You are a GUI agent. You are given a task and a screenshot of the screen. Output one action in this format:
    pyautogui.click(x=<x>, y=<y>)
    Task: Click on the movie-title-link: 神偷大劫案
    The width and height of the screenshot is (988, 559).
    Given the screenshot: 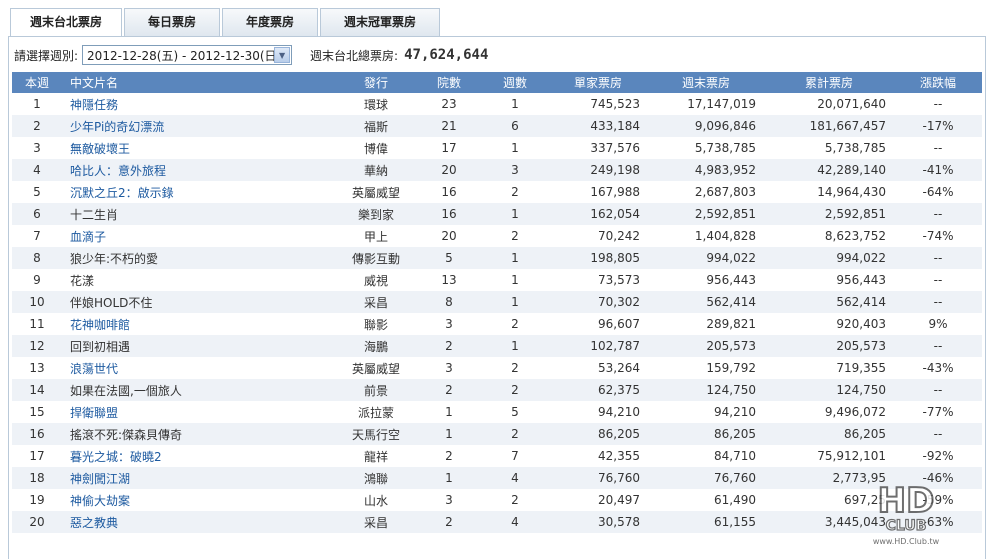 What is the action you would take?
    pyautogui.click(x=199, y=500)
    